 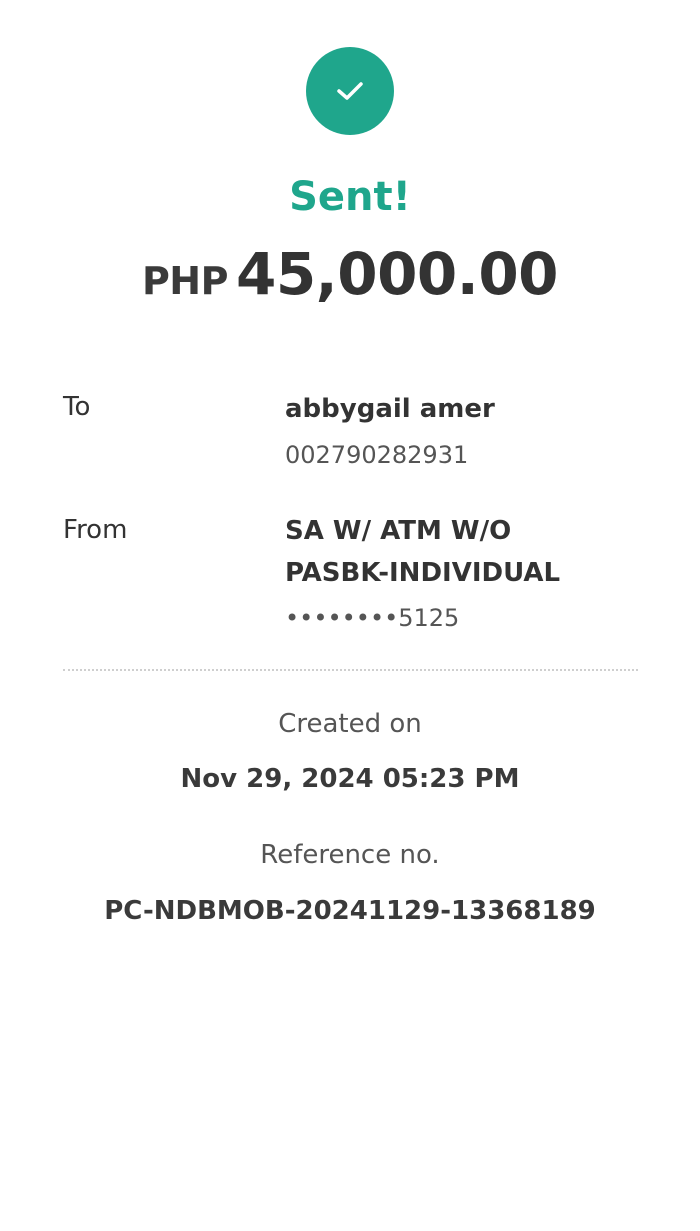 What do you see at coordinates (423, 573) in the screenshot?
I see `source-account-type-line2: PASBK-INDIVIDUAL` at bounding box center [423, 573].